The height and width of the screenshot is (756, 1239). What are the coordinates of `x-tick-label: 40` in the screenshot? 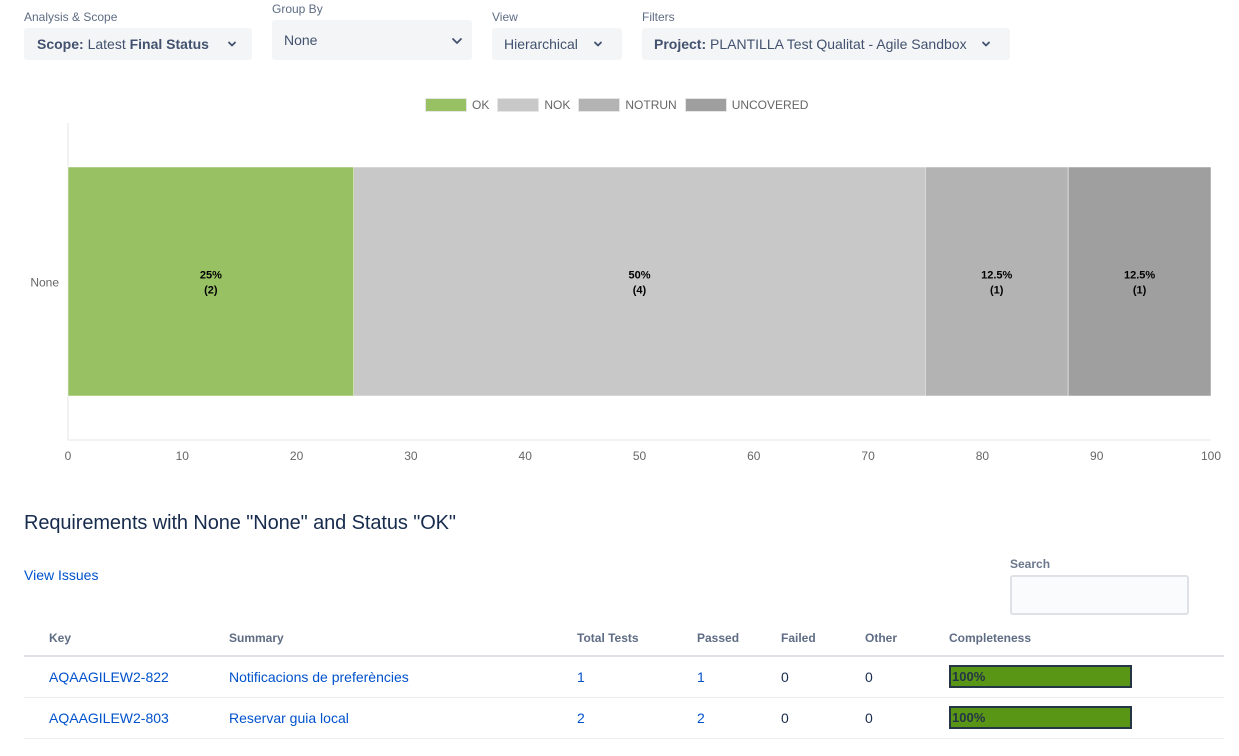 It's located at (526, 456).